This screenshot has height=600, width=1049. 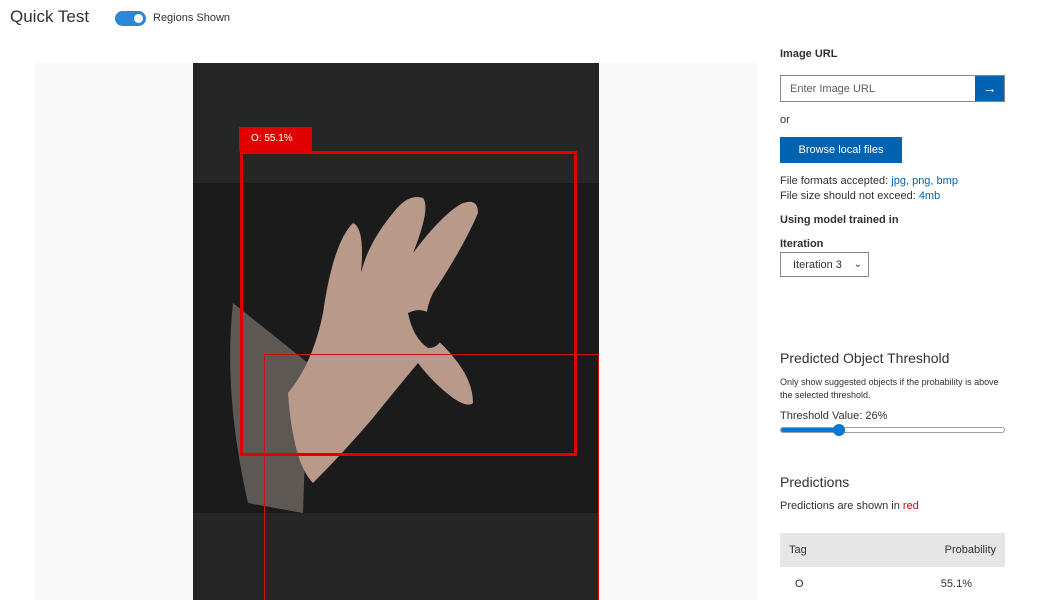 What do you see at coordinates (848, 196) in the screenshot?
I see `size-prefix: File size should not exceed:` at bounding box center [848, 196].